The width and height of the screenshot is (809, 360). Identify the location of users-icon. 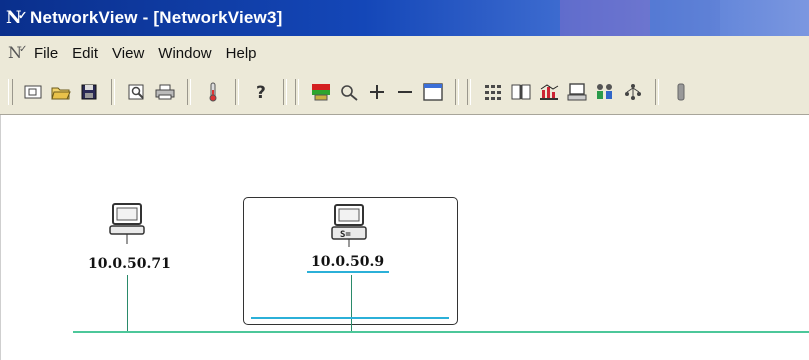
(605, 92).